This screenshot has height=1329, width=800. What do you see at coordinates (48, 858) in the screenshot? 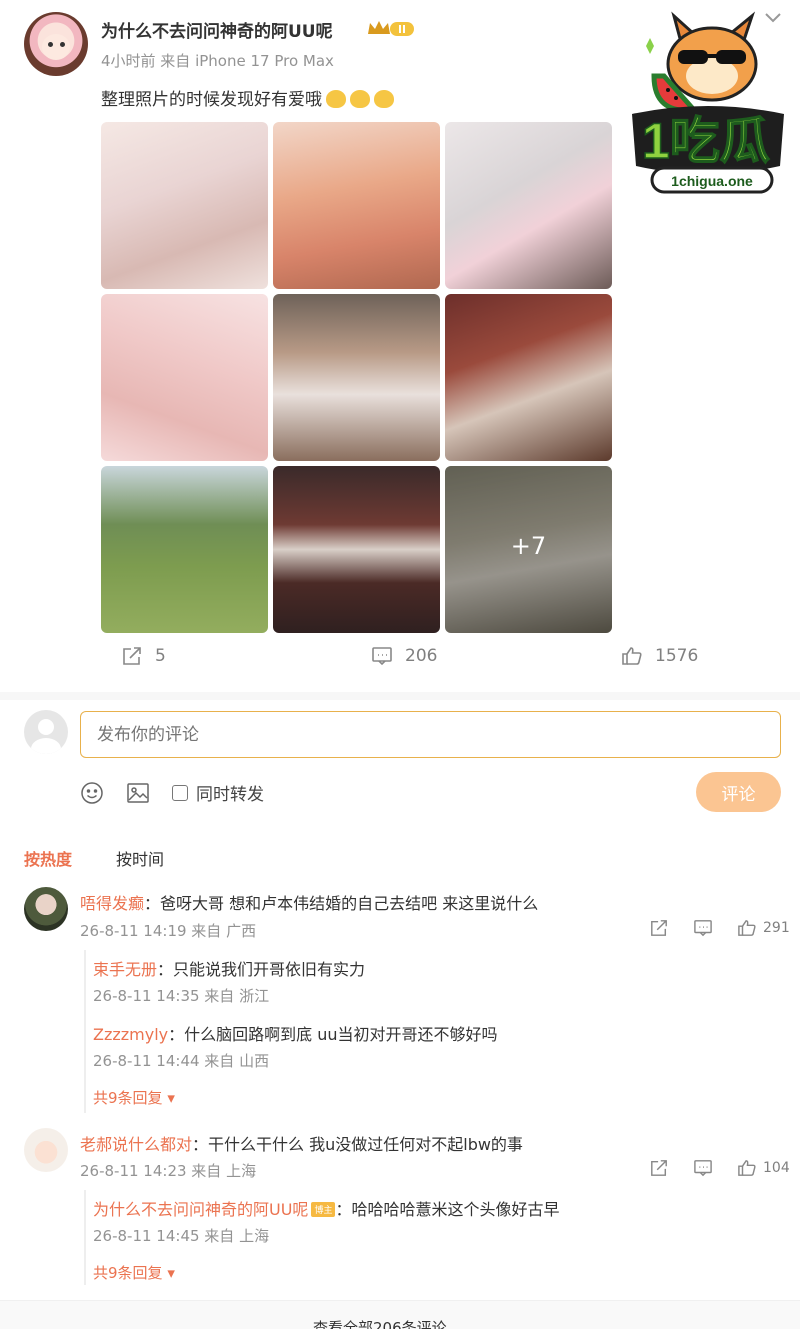
I see `sort-by-hot-tab: 按热度` at bounding box center [48, 858].